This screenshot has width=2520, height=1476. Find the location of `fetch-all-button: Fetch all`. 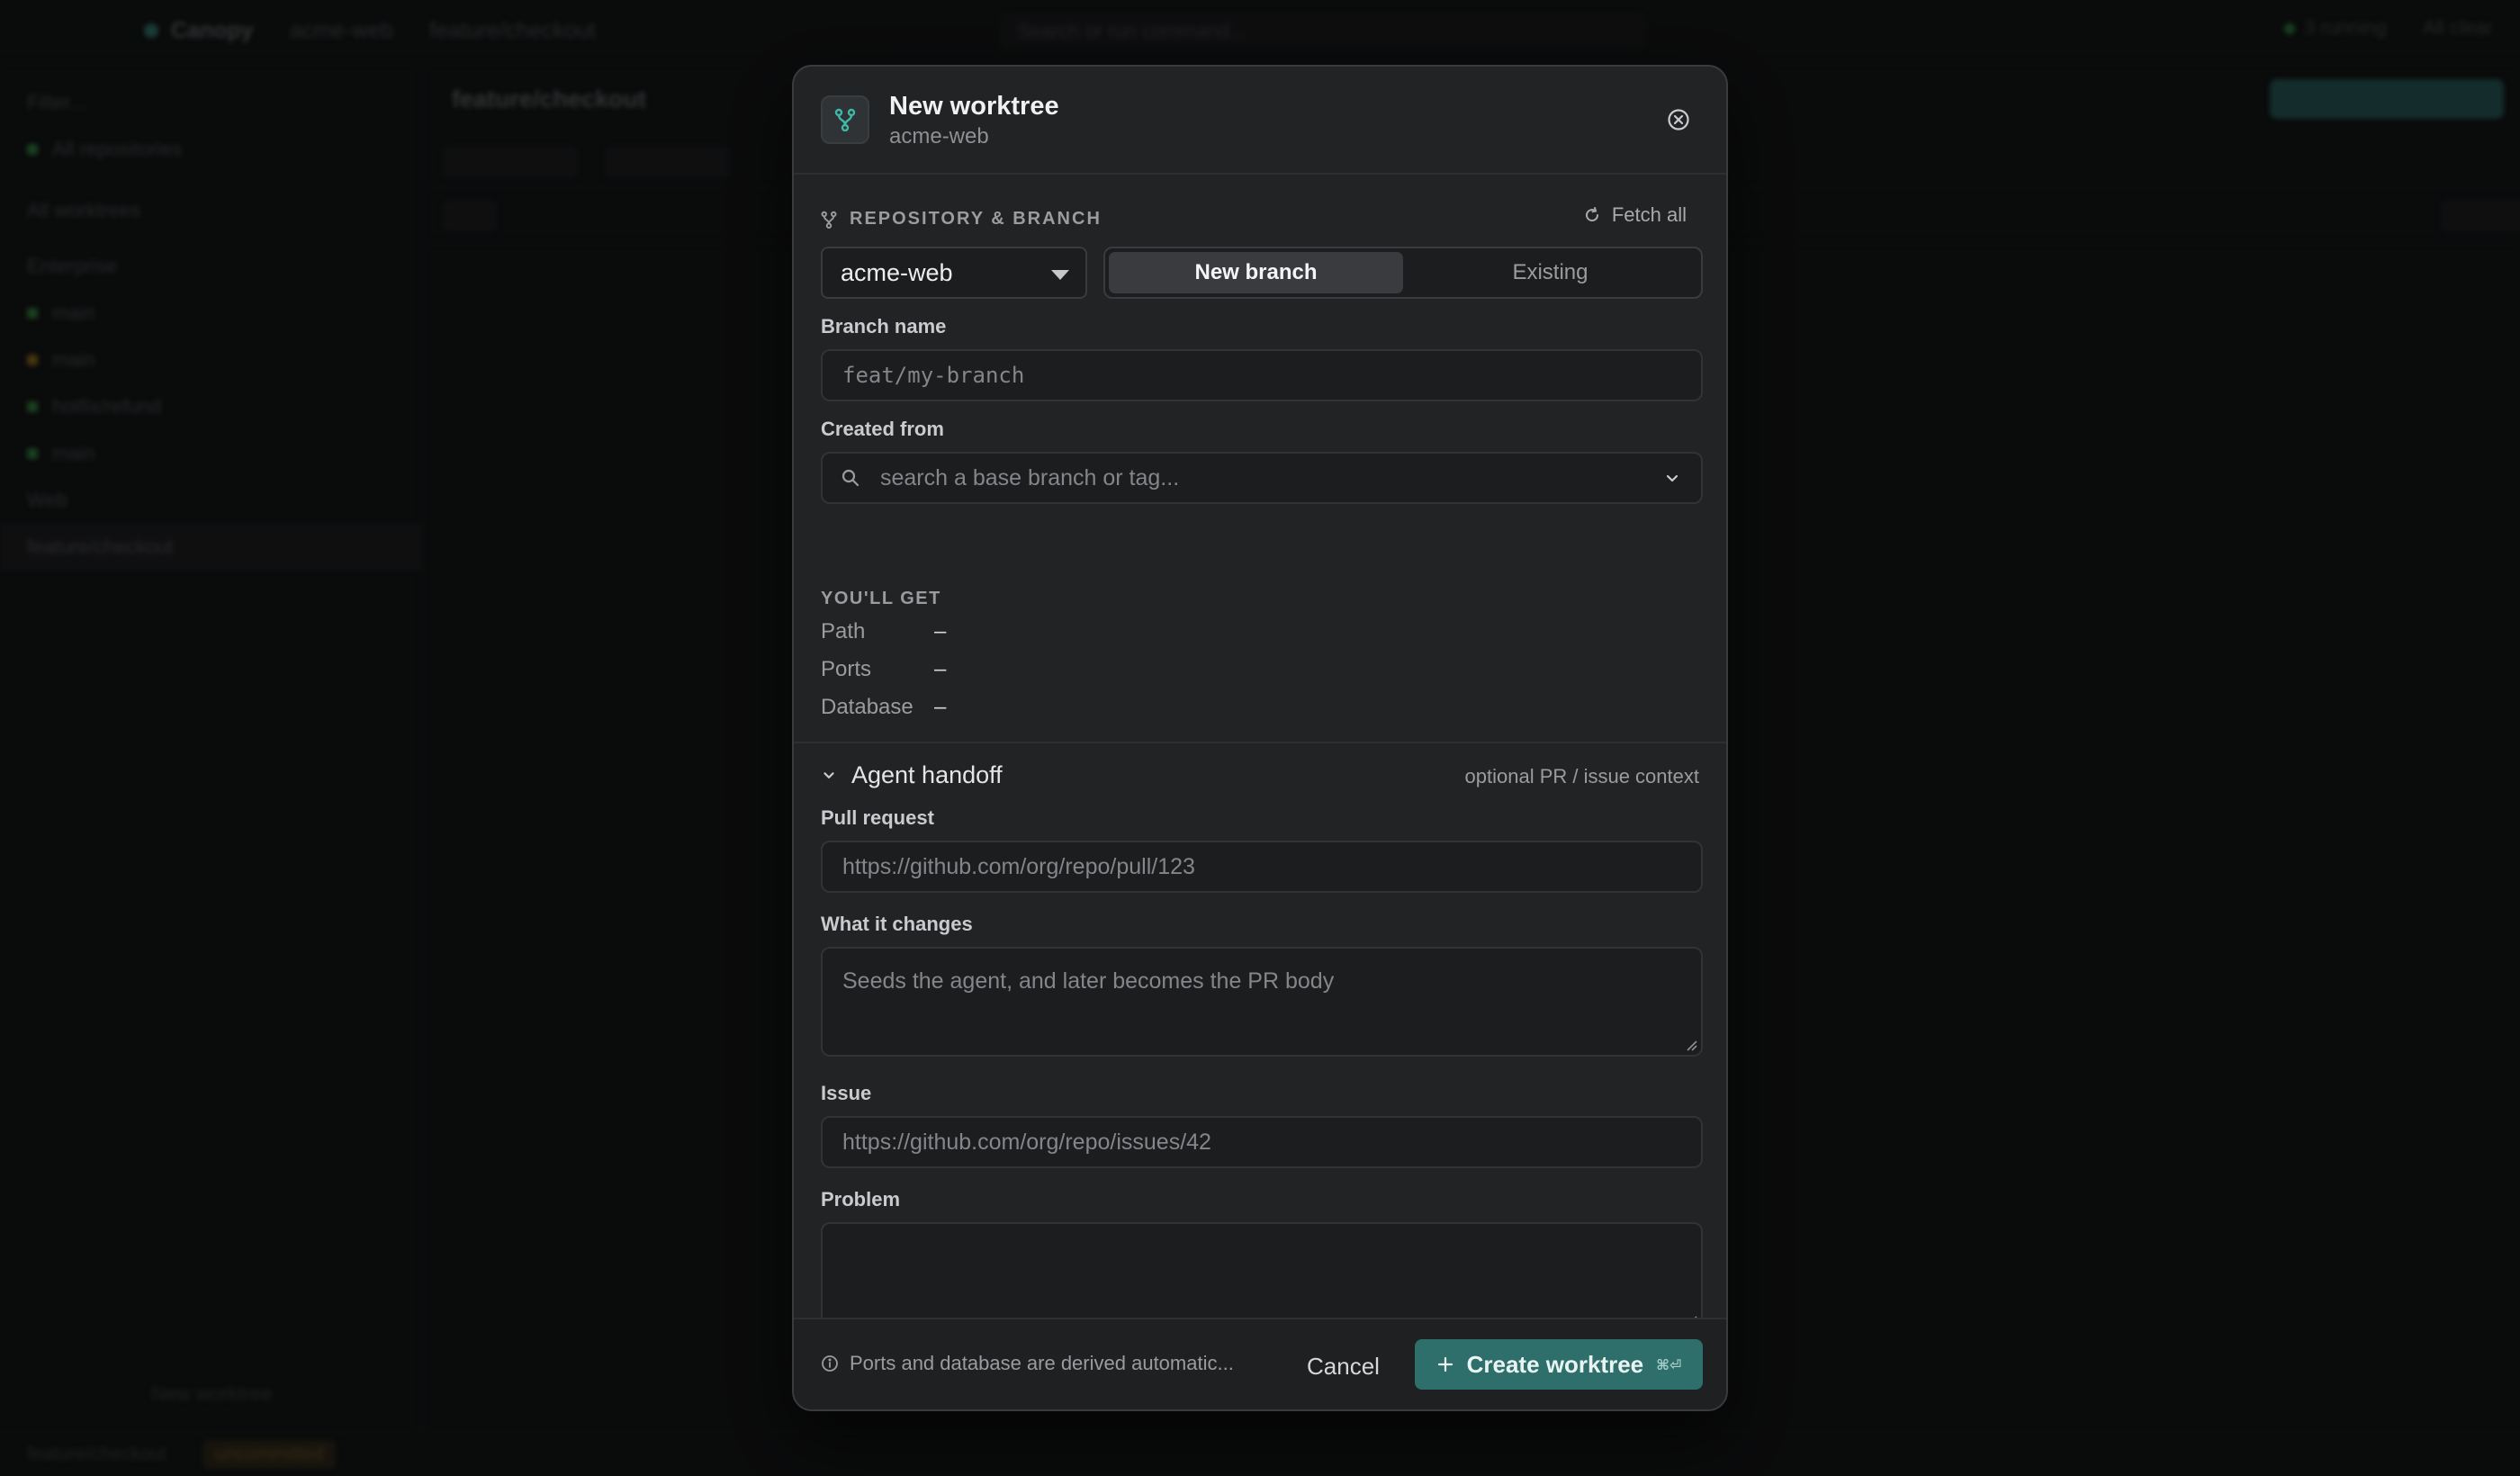

fetch-all-button: Fetch all is located at coordinates (1635, 215).